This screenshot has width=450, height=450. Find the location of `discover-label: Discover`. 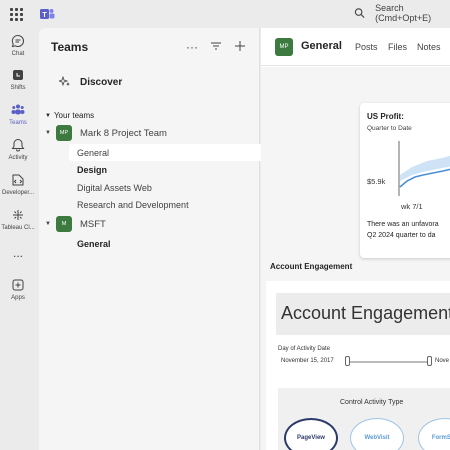

discover-label: Discover is located at coordinates (101, 82).